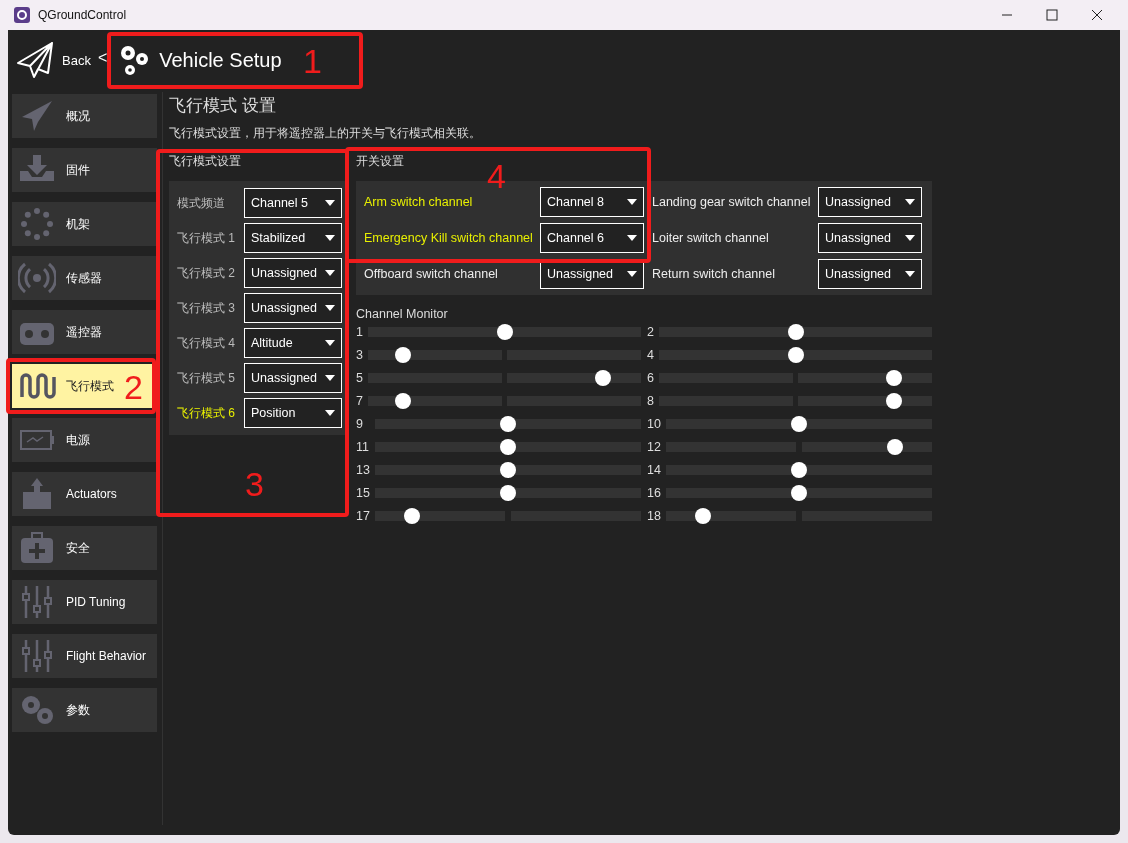 Image resolution: width=1128 pixels, height=843 pixels. What do you see at coordinates (363, 516) in the screenshot?
I see `channel-number: 17` at bounding box center [363, 516].